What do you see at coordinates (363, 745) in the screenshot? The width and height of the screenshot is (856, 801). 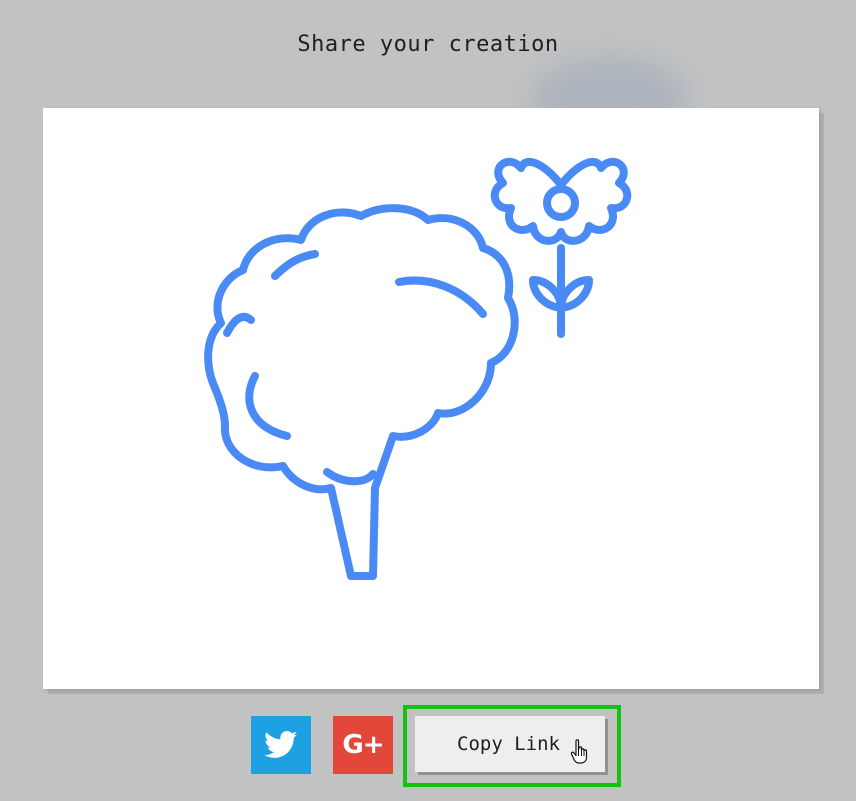 I see `google-plus-share-button: G+` at bounding box center [363, 745].